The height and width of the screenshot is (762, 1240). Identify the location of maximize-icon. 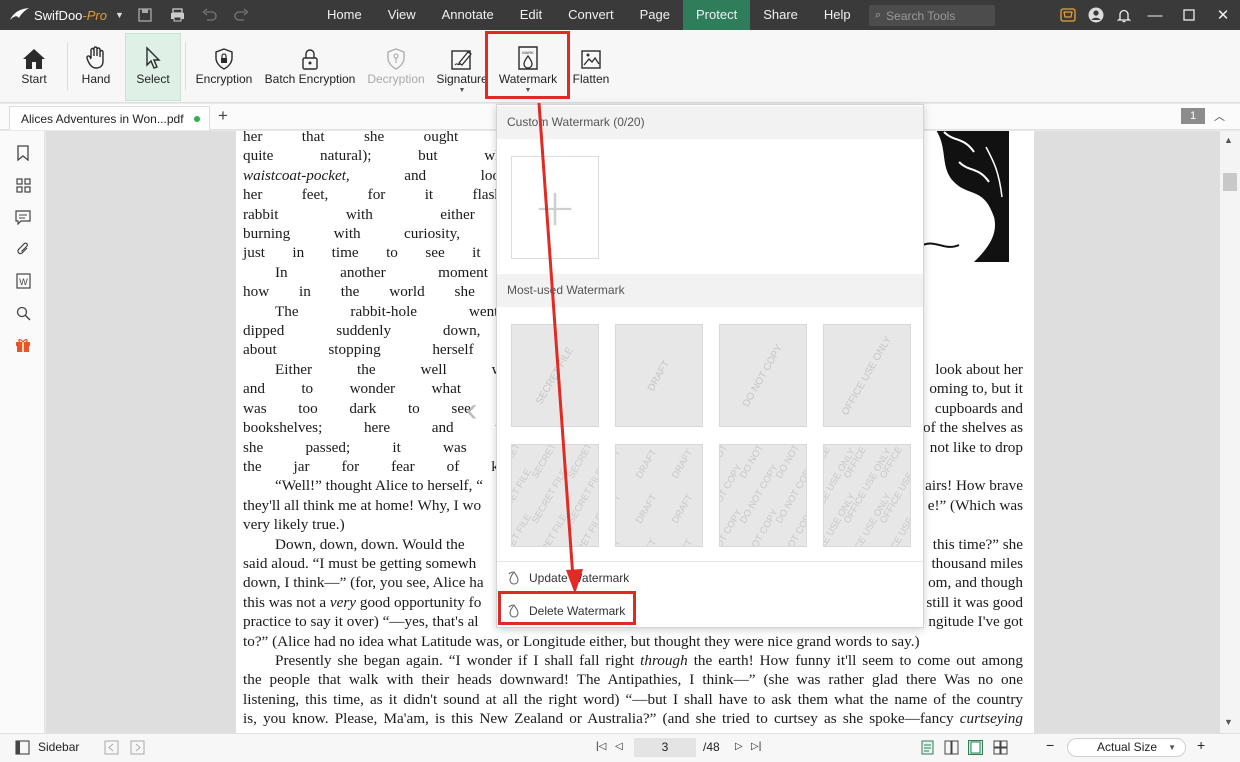
(1189, 15).